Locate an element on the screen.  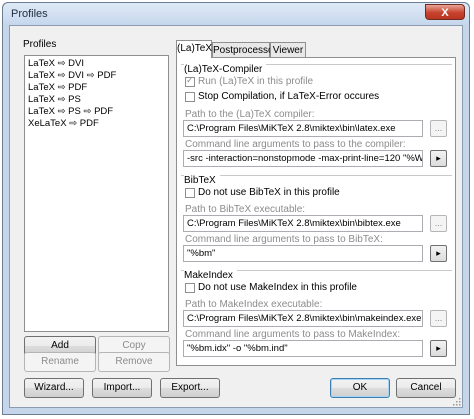
title-bar: Profiles X is located at coordinates (236, 14).